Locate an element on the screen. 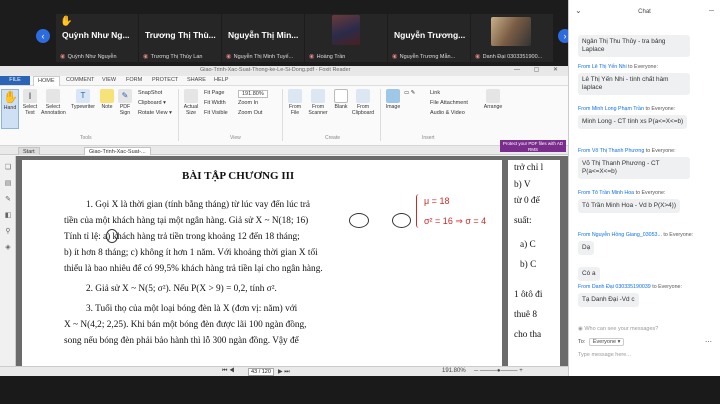 The width and height of the screenshot is (720, 404). actual-size-button: Actual Size is located at coordinates (191, 102).